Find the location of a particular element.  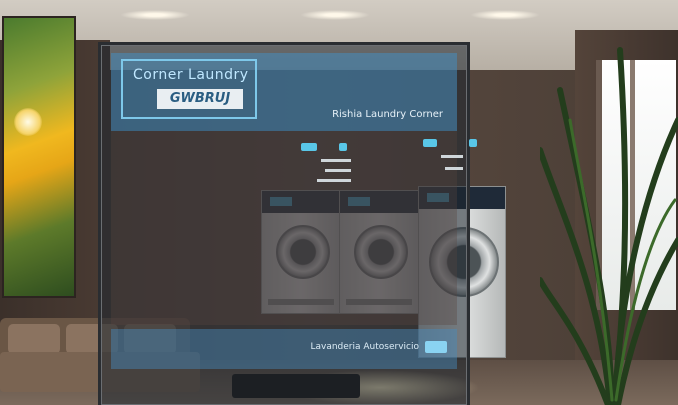

brand-mark: GWBRUJ is located at coordinates (200, 99).